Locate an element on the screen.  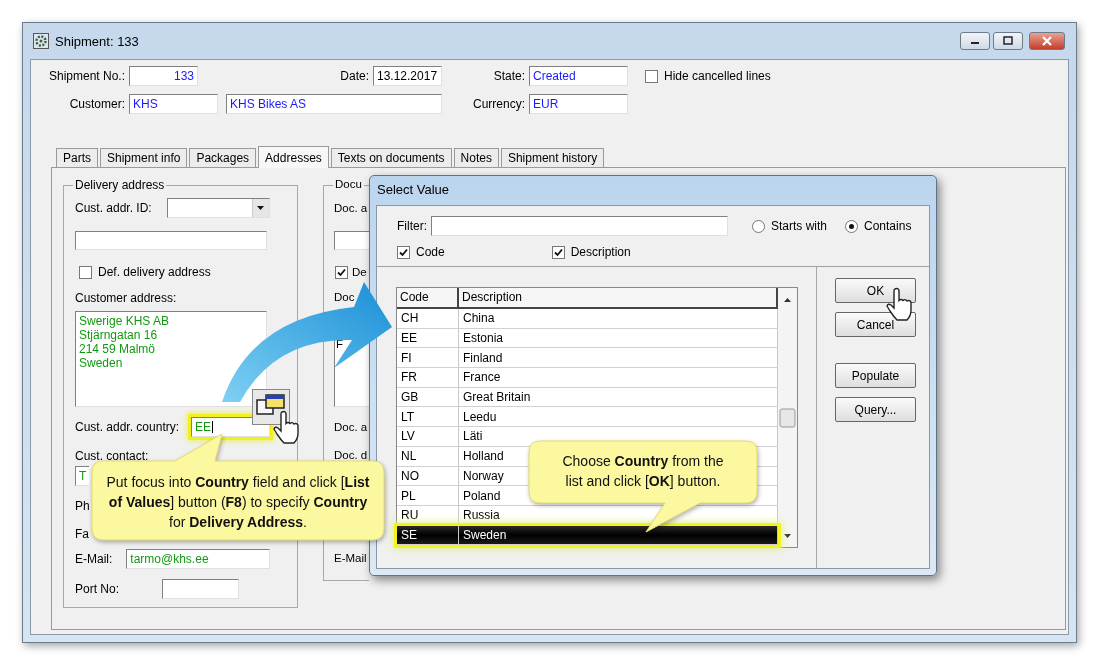
maximize-button is located at coordinates (1008, 41).